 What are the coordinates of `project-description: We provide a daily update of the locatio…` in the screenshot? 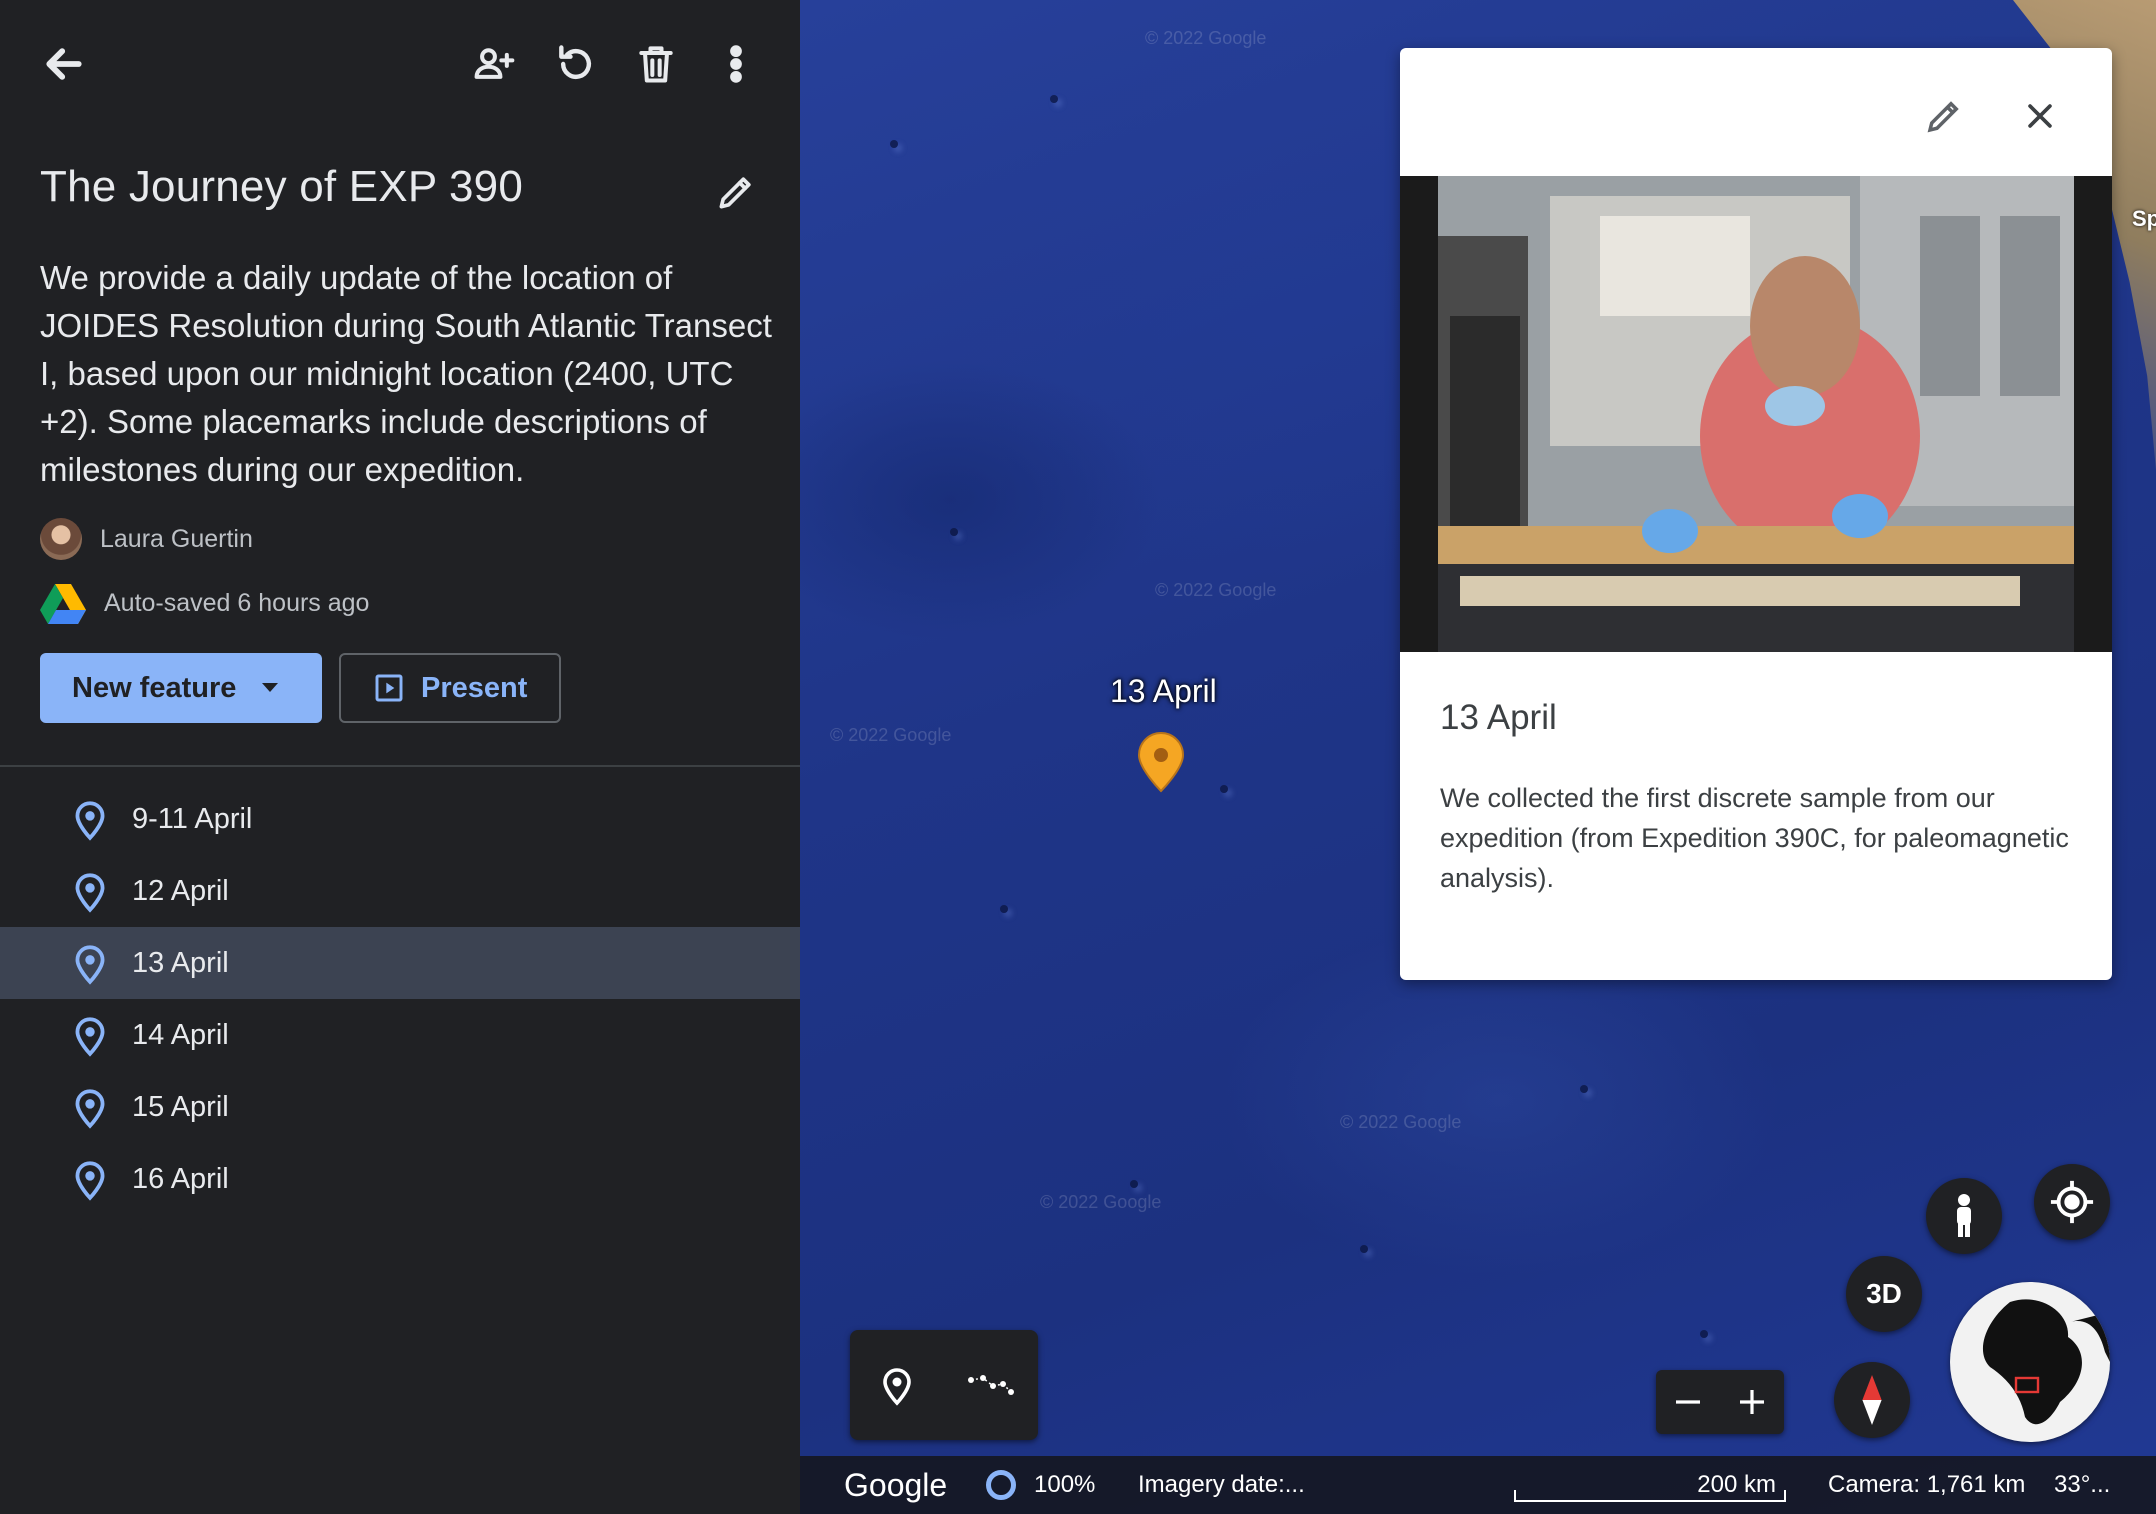 It's located at (406, 373).